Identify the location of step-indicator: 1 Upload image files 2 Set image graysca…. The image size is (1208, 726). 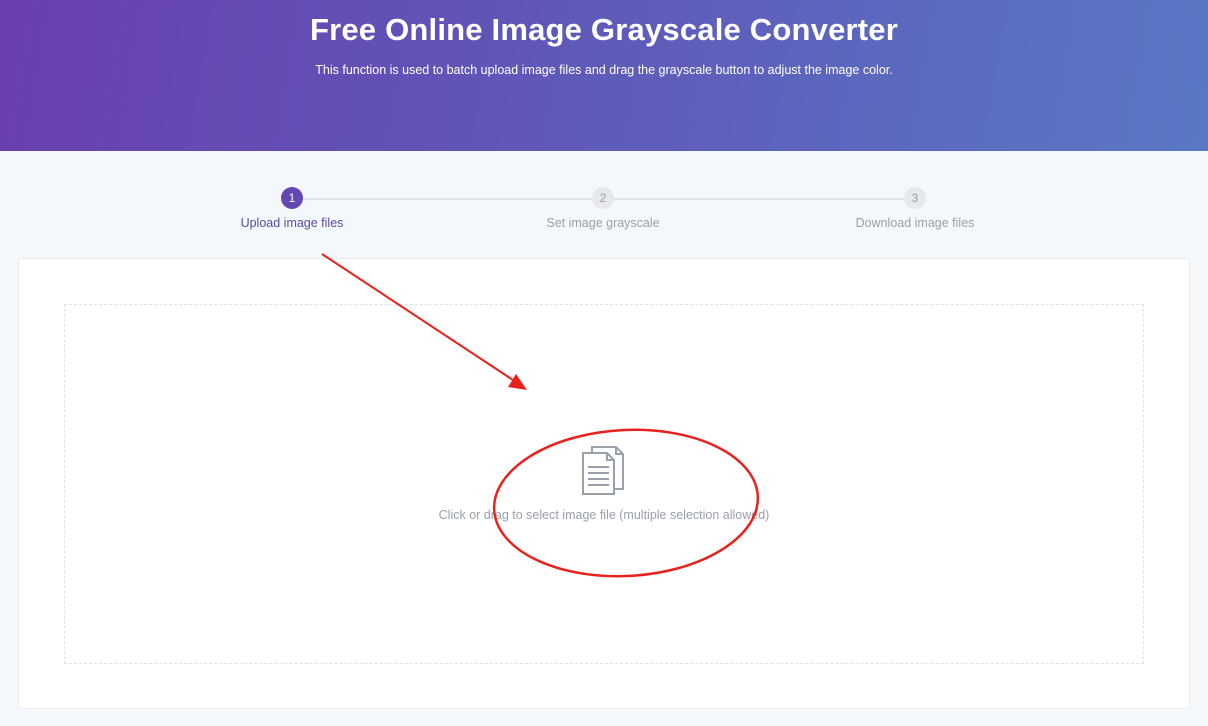
(604, 203).